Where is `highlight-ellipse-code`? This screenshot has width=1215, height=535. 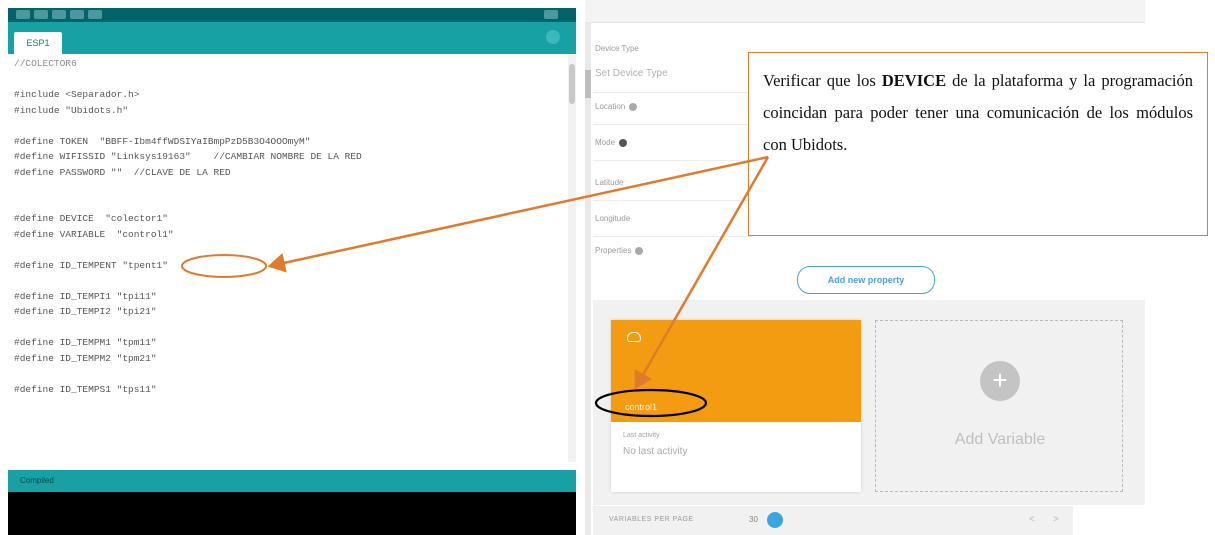 highlight-ellipse-code is located at coordinates (224, 266).